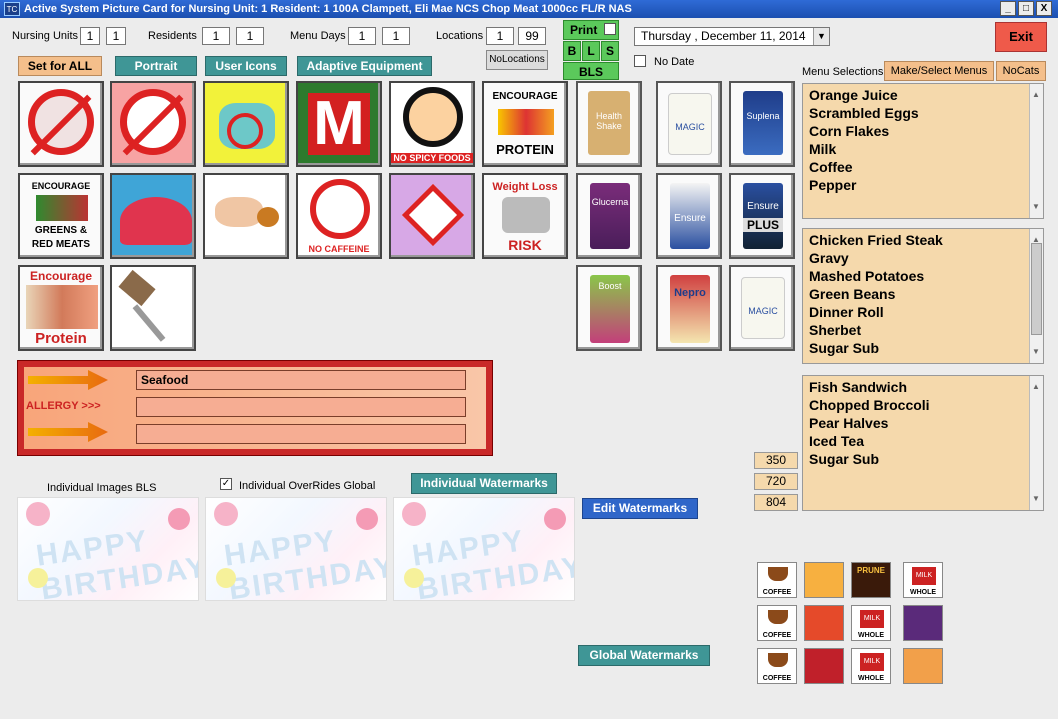 The image size is (1058, 719). What do you see at coordinates (432, 124) in the screenshot?
I see `tile-no-spicy-foods: NO SPICY FOODS` at bounding box center [432, 124].